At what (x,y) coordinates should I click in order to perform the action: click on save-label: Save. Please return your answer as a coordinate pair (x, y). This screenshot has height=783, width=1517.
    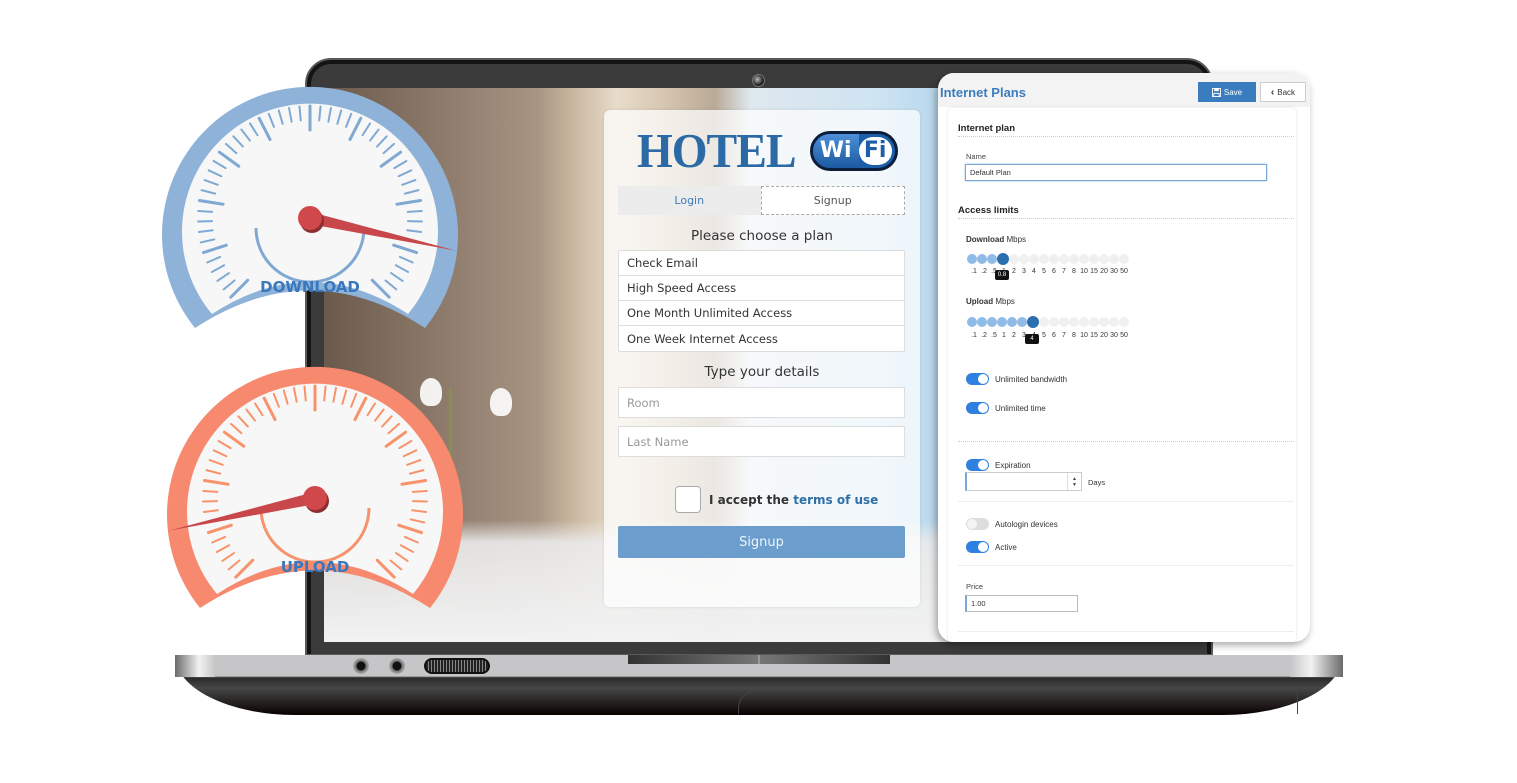
    Looking at the image, I should click on (1233, 92).